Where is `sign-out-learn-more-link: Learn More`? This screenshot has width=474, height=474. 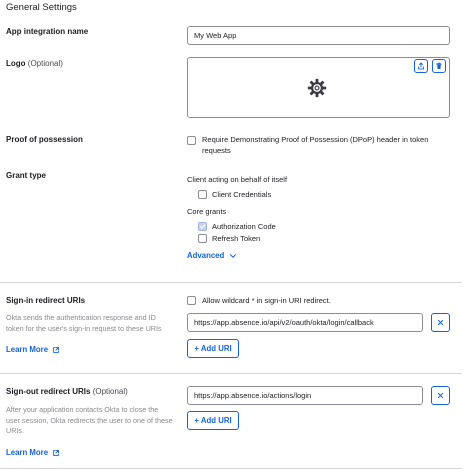 sign-out-learn-more-link: Learn More is located at coordinates (33, 452).